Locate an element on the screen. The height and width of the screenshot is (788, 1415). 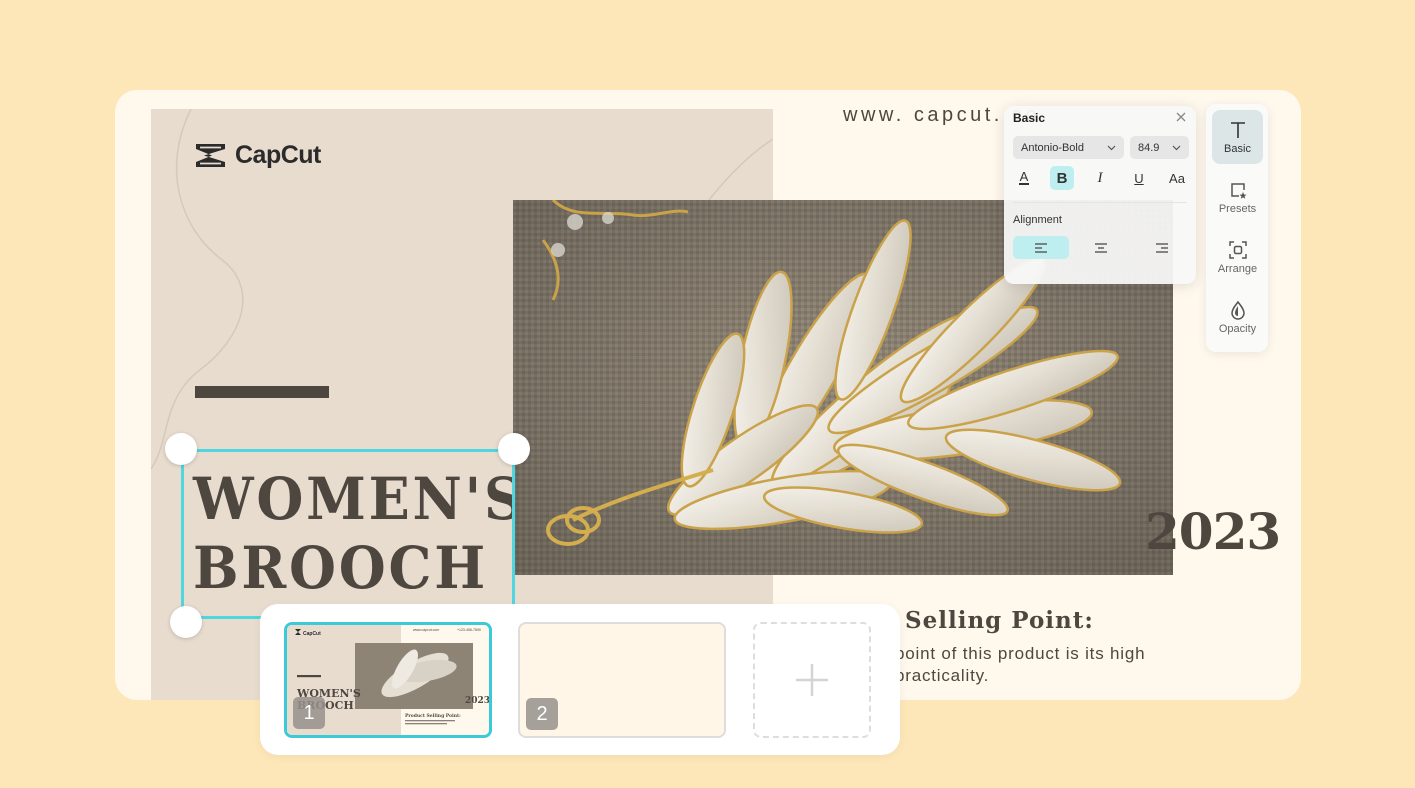
align-right-button is located at coordinates (1162, 247).